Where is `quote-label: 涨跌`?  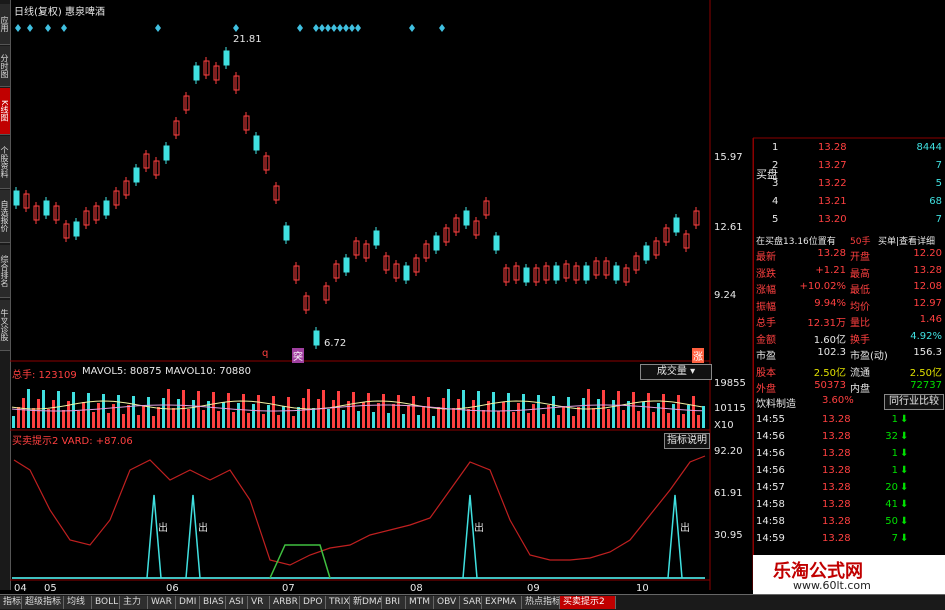 quote-label: 涨跌 is located at coordinates (766, 274).